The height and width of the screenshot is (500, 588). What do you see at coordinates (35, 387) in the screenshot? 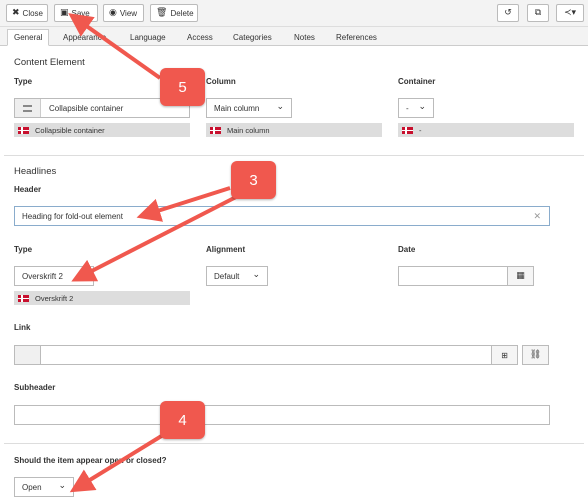
I see `subheader-label: Subheader` at bounding box center [35, 387].